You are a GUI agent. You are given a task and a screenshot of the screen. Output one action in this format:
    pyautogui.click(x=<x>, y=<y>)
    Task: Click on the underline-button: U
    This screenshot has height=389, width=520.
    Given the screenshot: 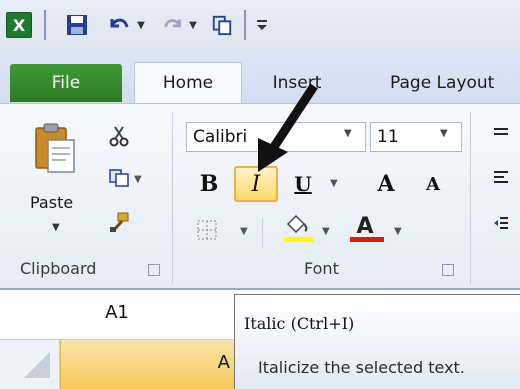 What is the action you would take?
    pyautogui.click(x=303, y=184)
    